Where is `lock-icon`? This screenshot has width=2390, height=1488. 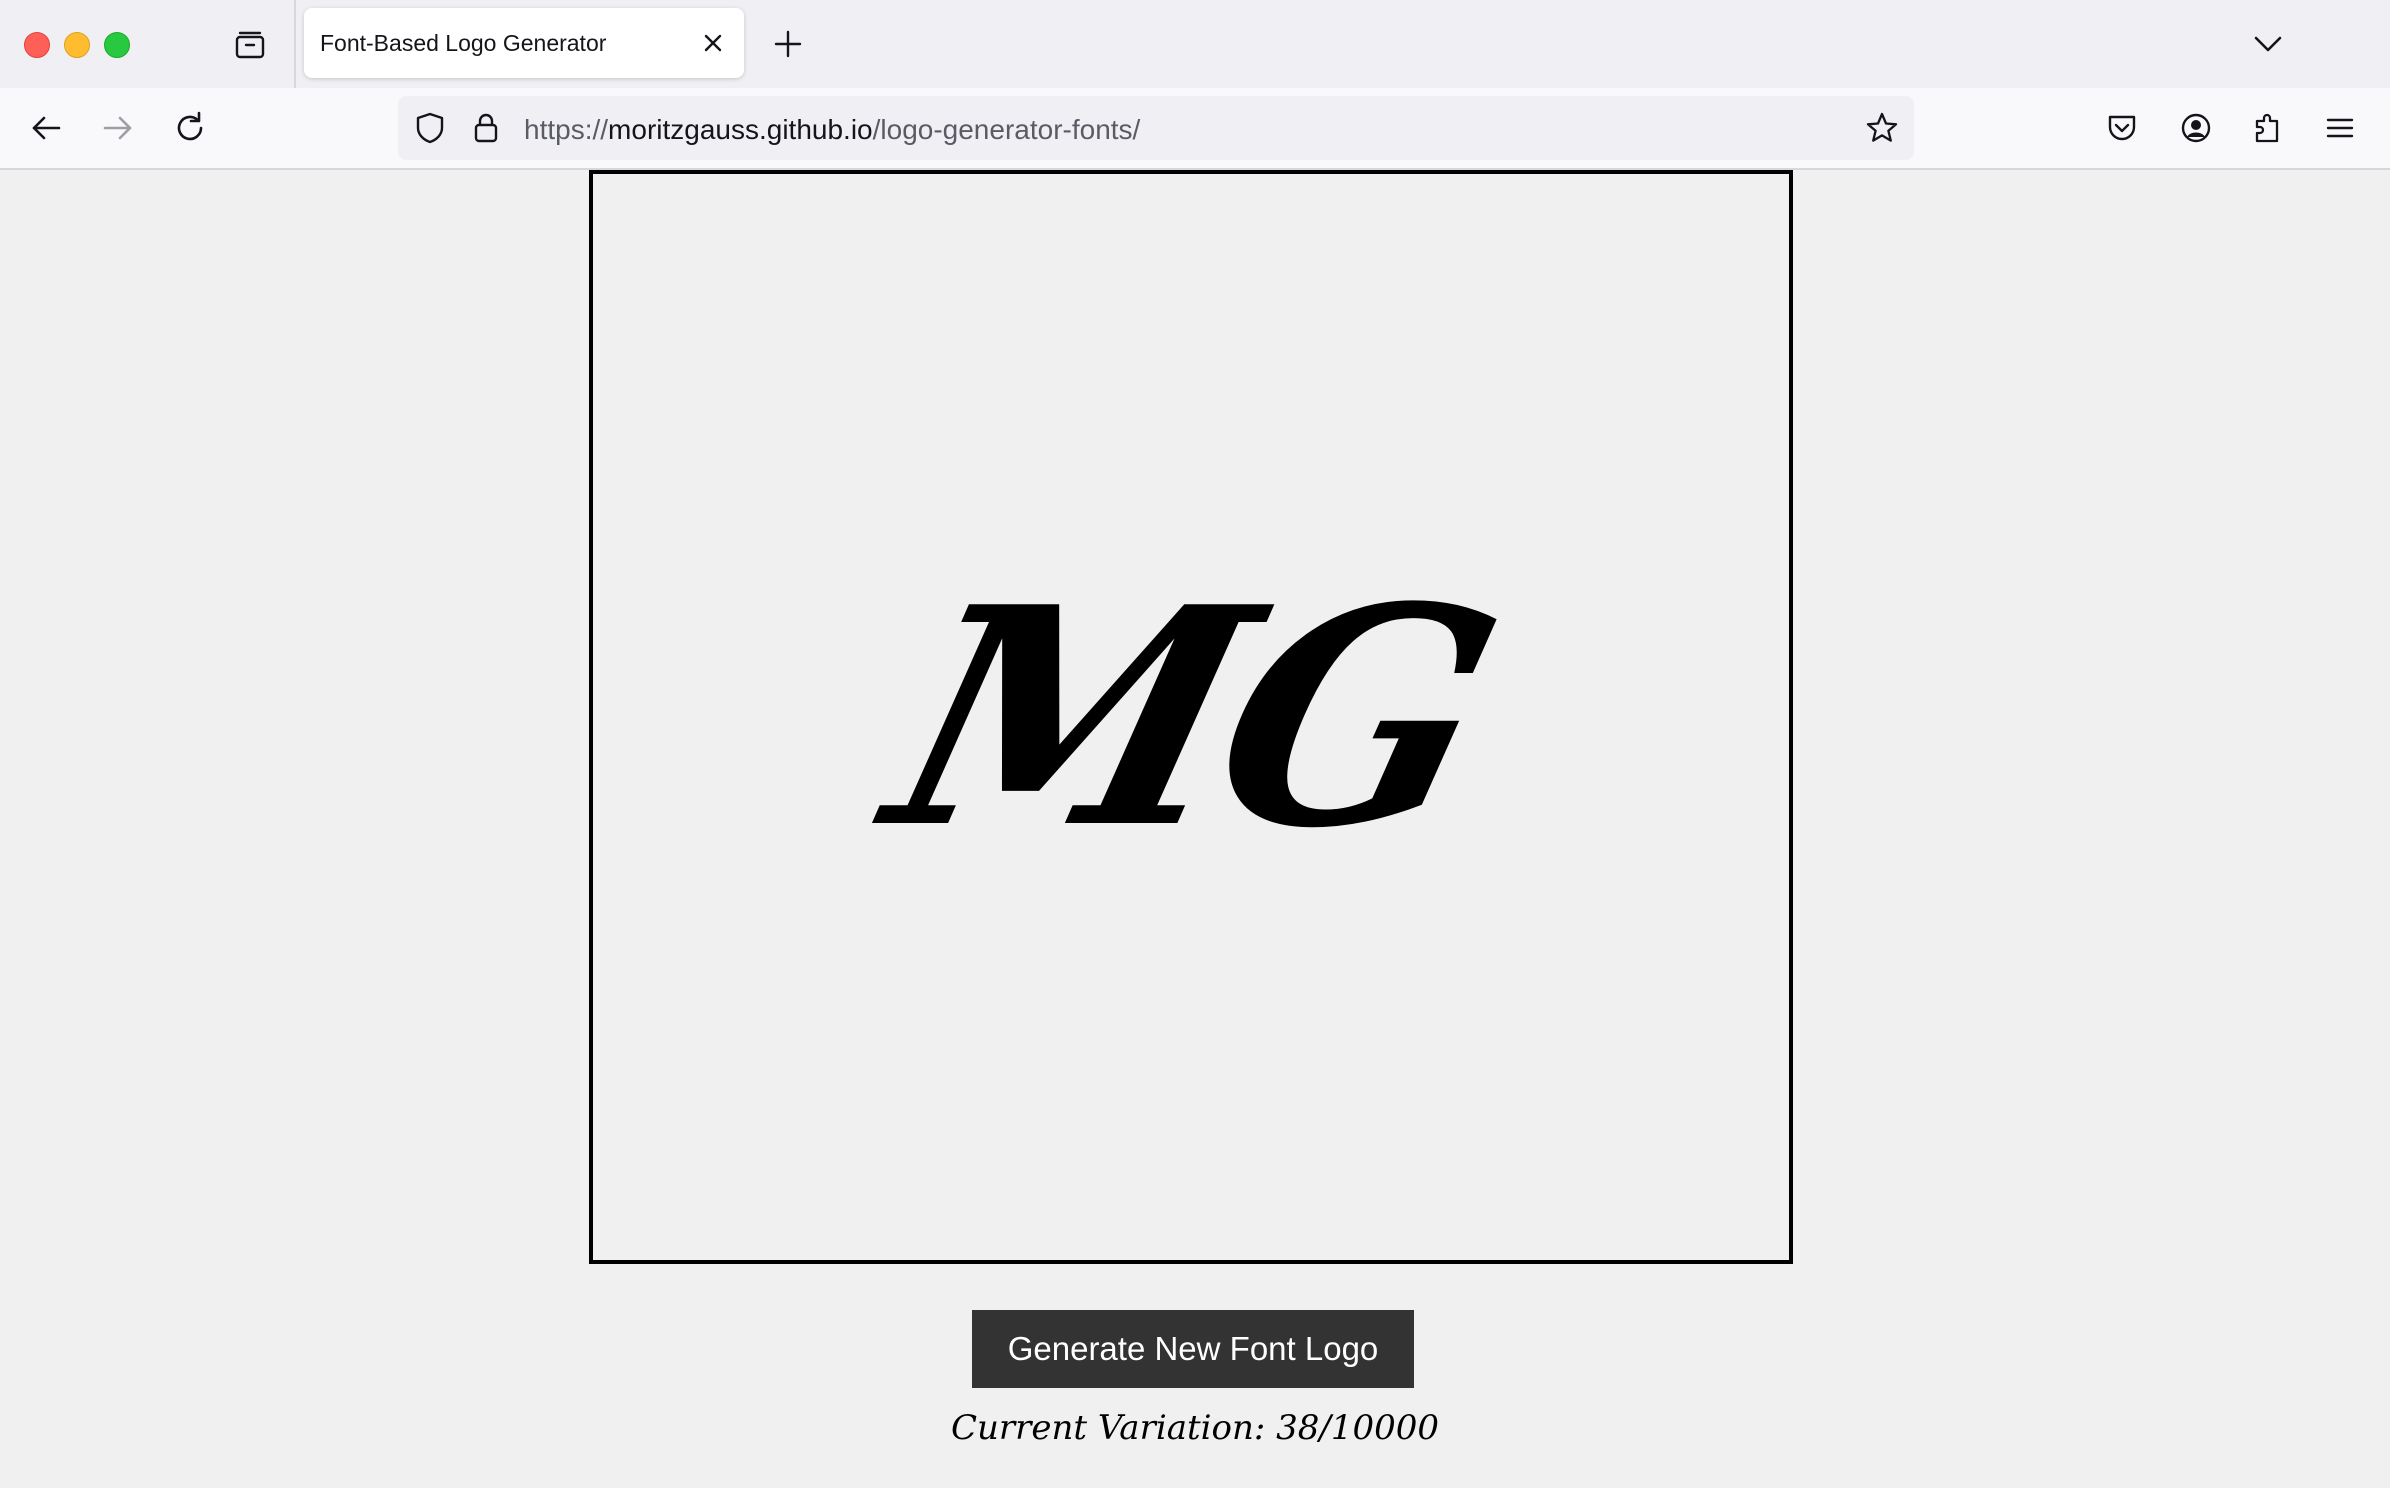
lock-icon is located at coordinates (486, 128).